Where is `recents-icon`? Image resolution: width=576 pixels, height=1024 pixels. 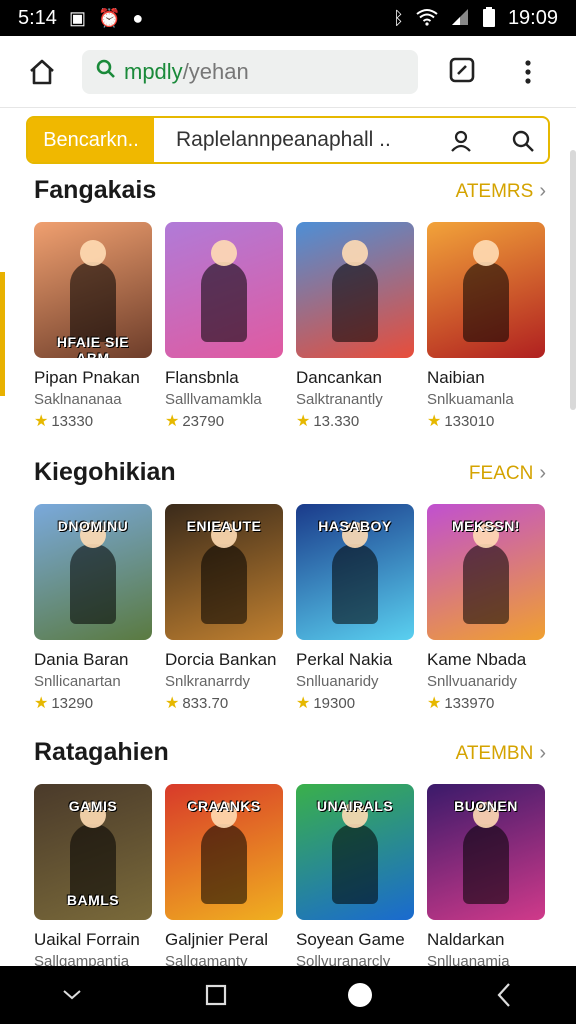
recents-icon is located at coordinates (216, 995).